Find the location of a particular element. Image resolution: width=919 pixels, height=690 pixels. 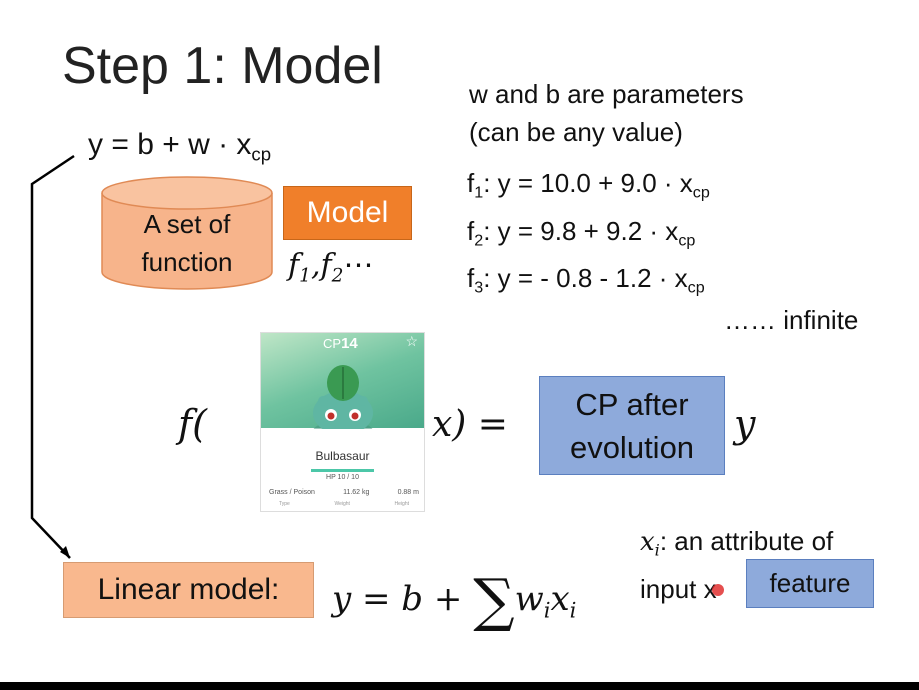

function-set-cylinder: A set of function is located at coordinates (187, 232).